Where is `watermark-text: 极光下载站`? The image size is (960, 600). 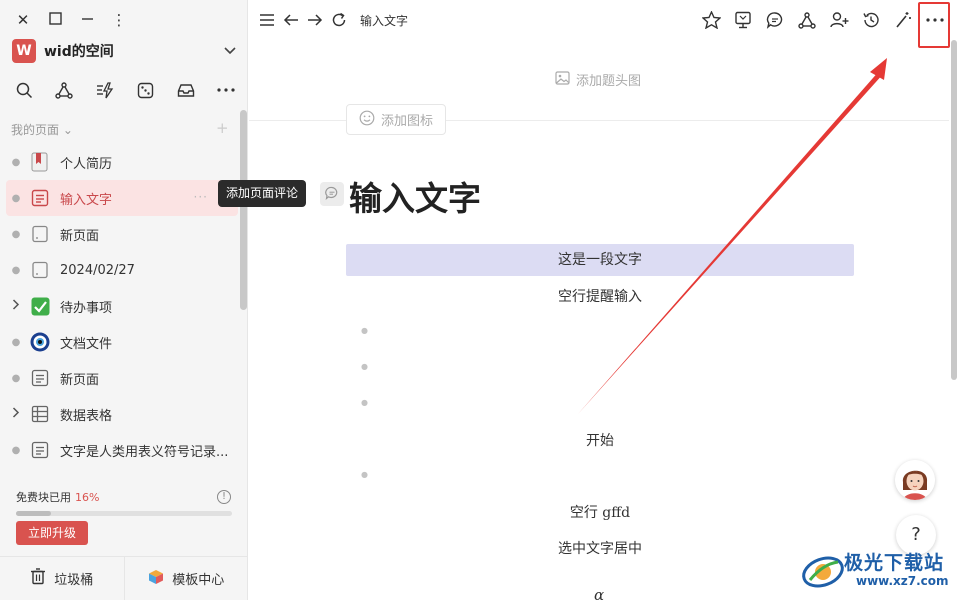 watermark-text: 极光下载站 is located at coordinates (894, 563).